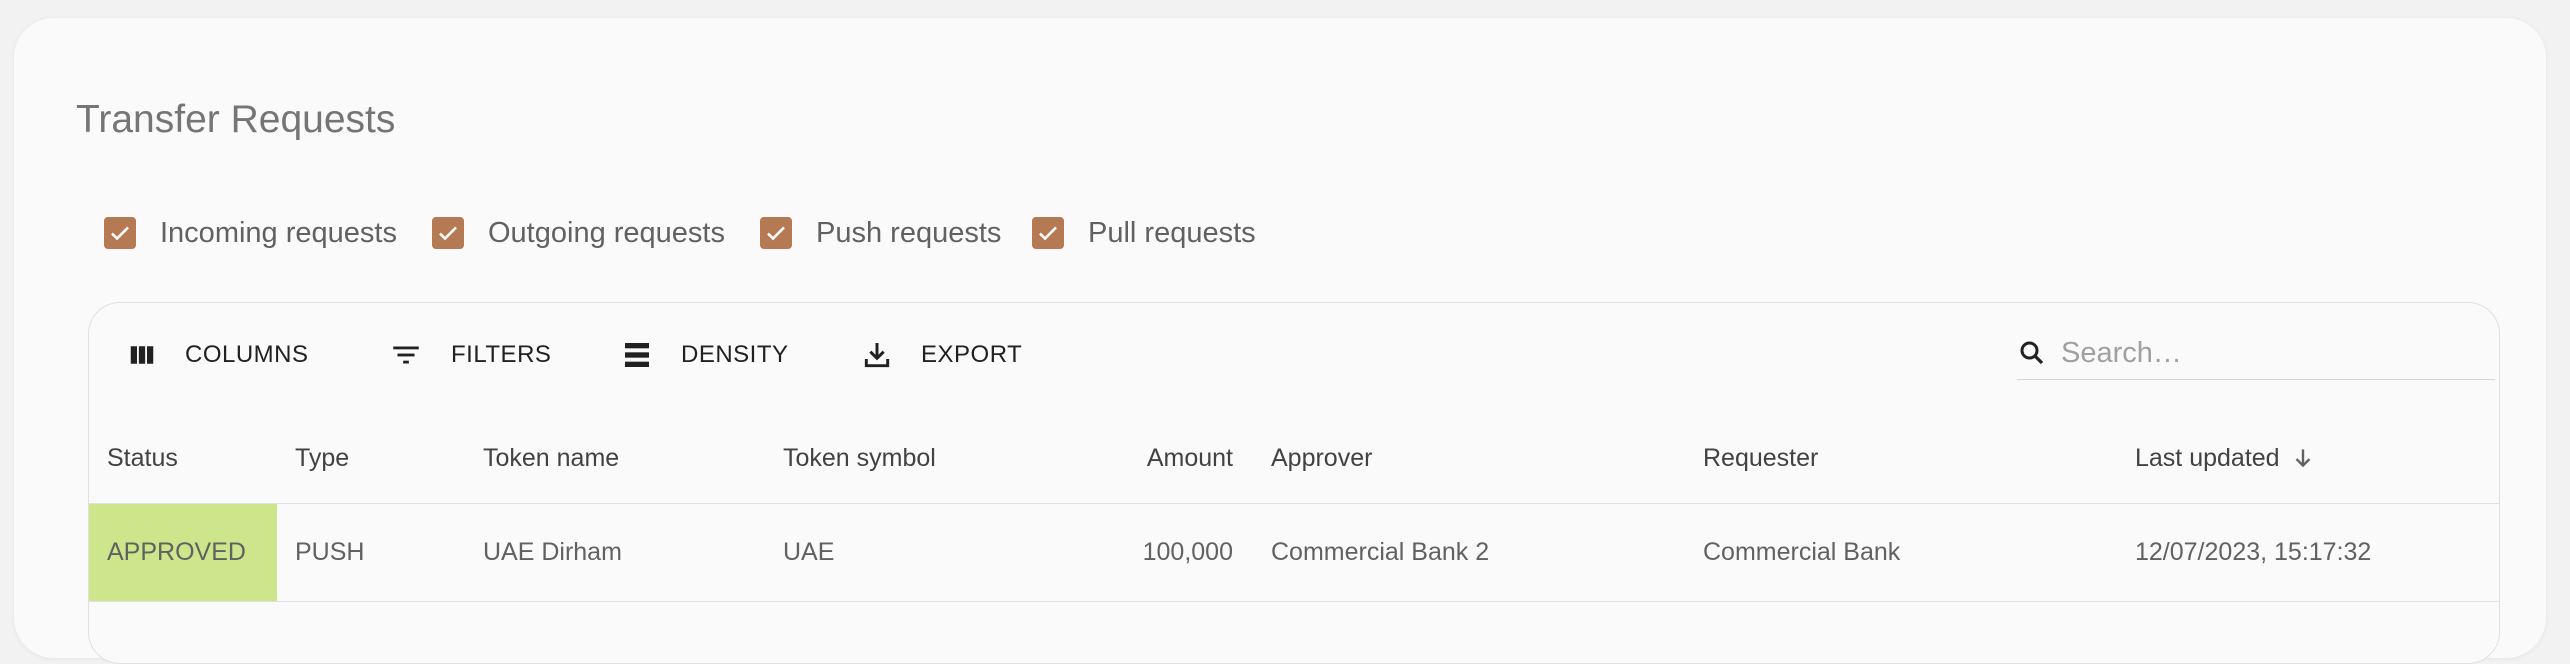  What do you see at coordinates (551, 458) in the screenshot?
I see `column-header-token-name: Token name` at bounding box center [551, 458].